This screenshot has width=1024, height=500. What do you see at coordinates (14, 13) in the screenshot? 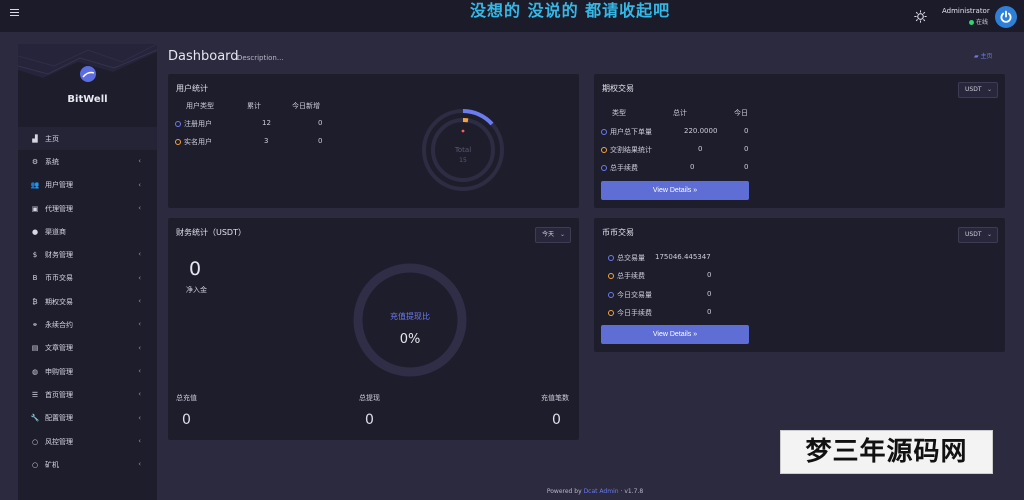
I see `menu-icon` at bounding box center [14, 13].